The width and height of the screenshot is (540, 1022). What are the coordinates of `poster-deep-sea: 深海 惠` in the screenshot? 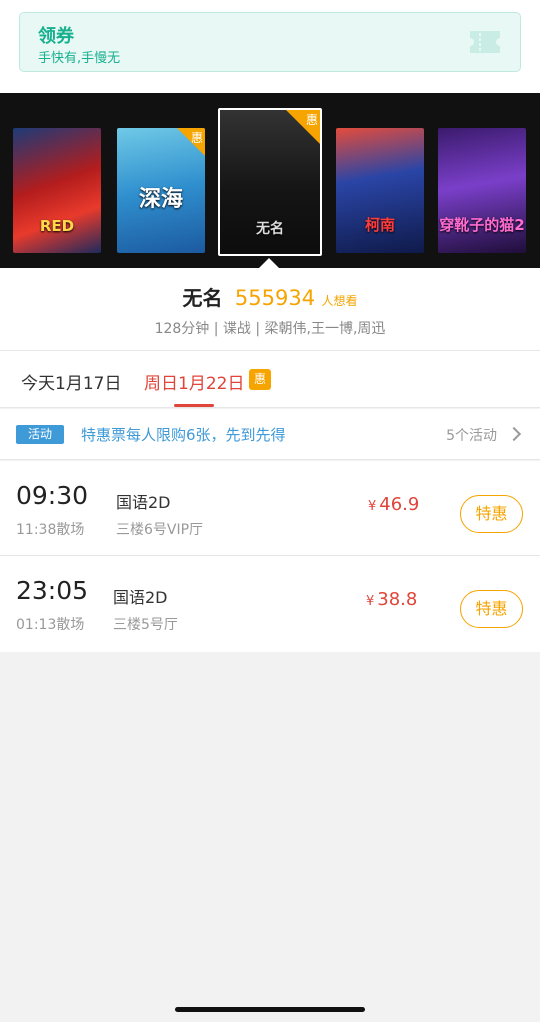 It's located at (161, 190).